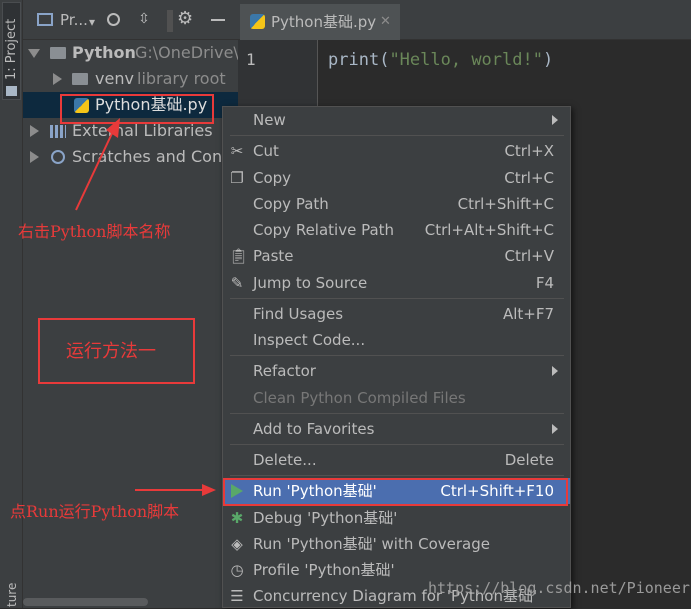 The width and height of the screenshot is (691, 609). Describe the element at coordinates (85, 602) in the screenshot. I see `horizontal-scrollbar` at that location.